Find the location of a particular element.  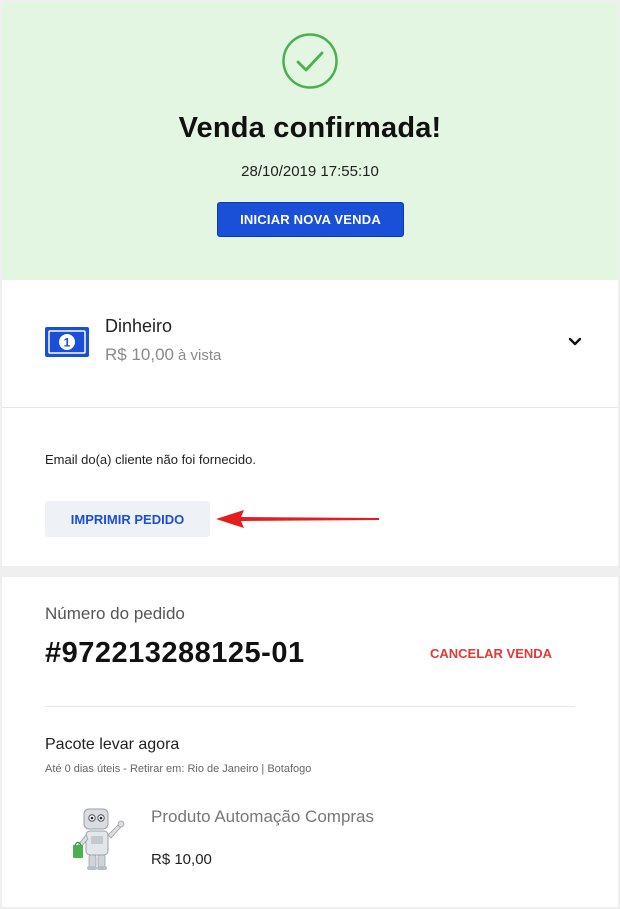

payment-method: Dinheiro is located at coordinates (139, 326).